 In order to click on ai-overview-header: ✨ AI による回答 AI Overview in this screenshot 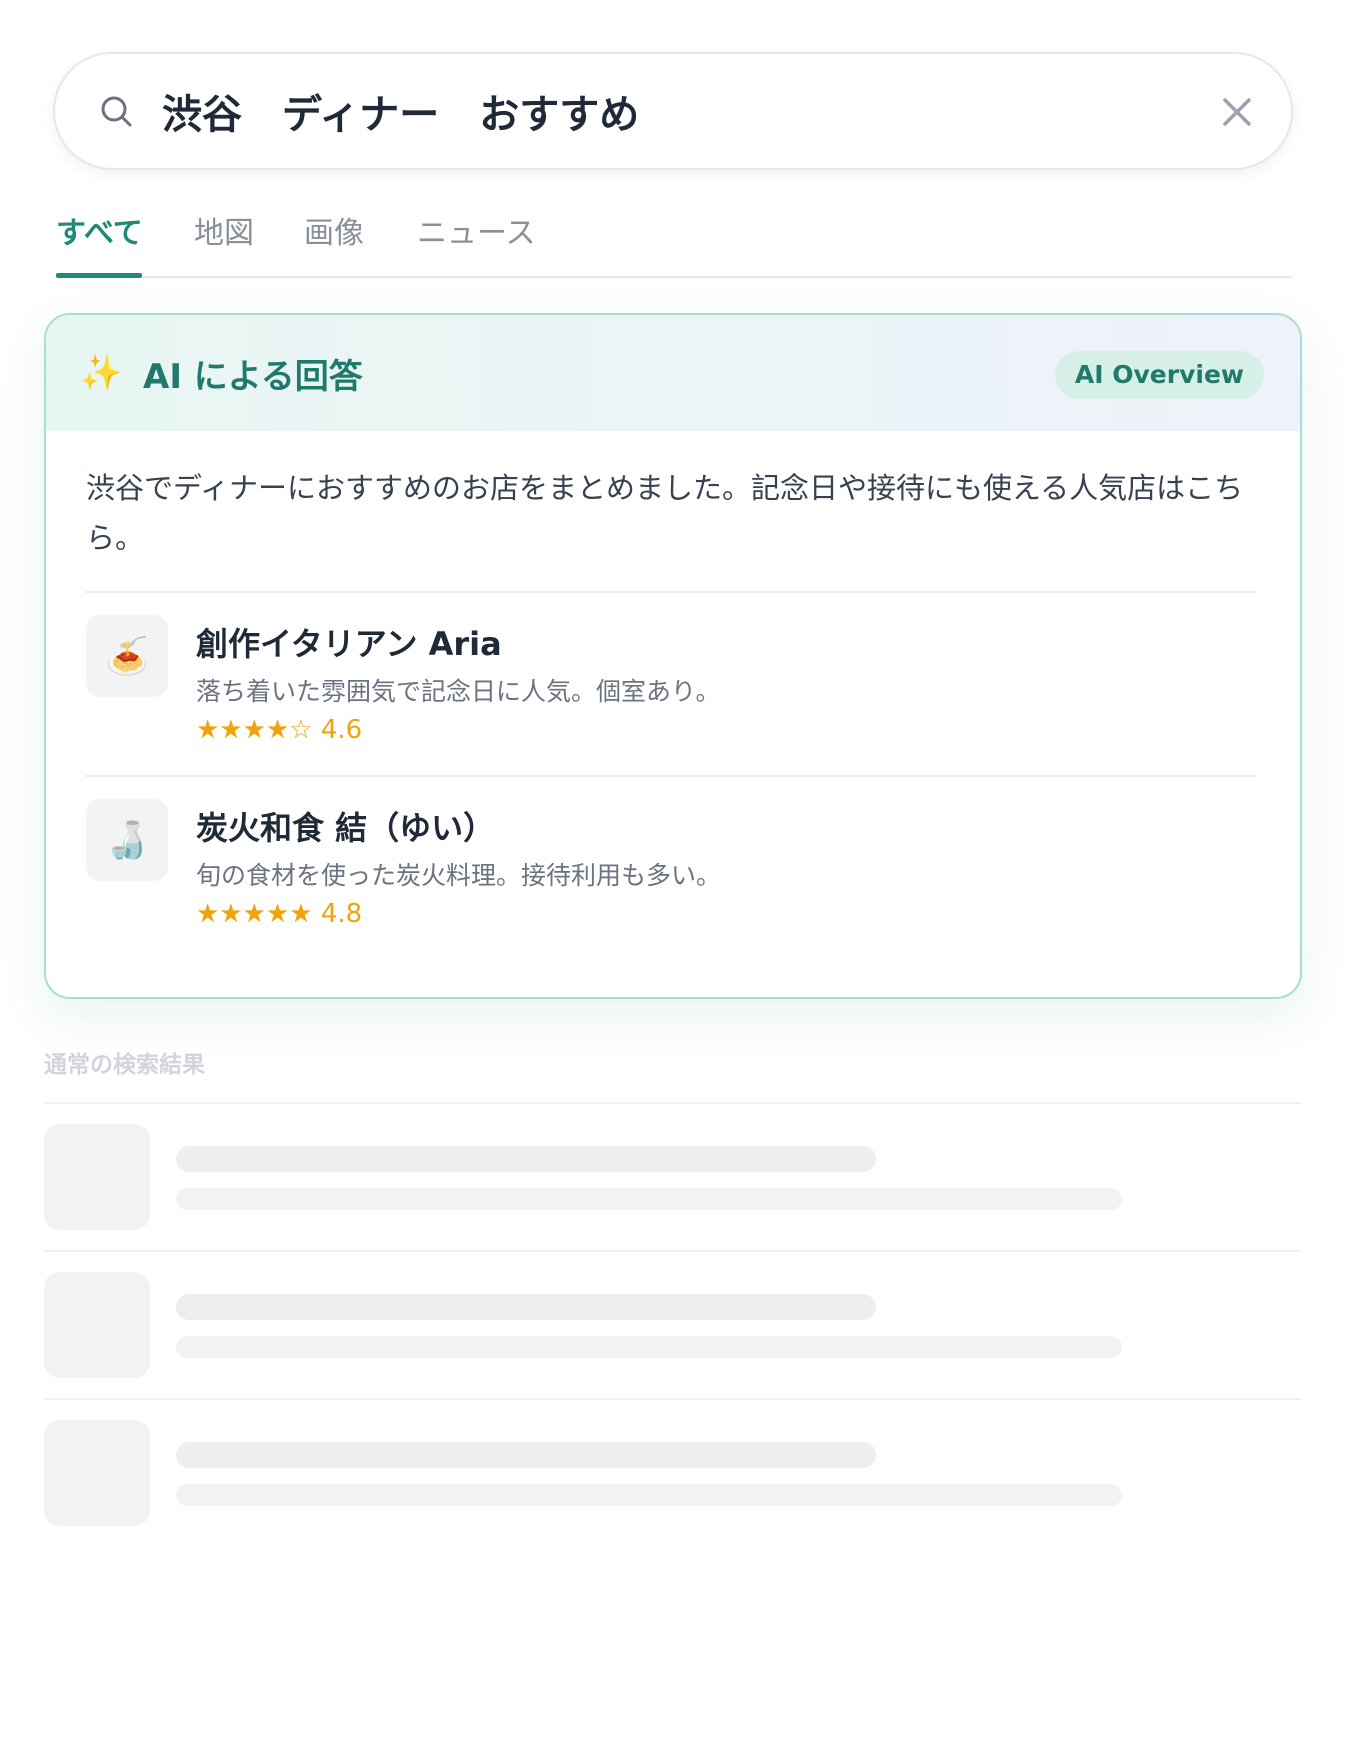, I will do `click(673, 373)`.